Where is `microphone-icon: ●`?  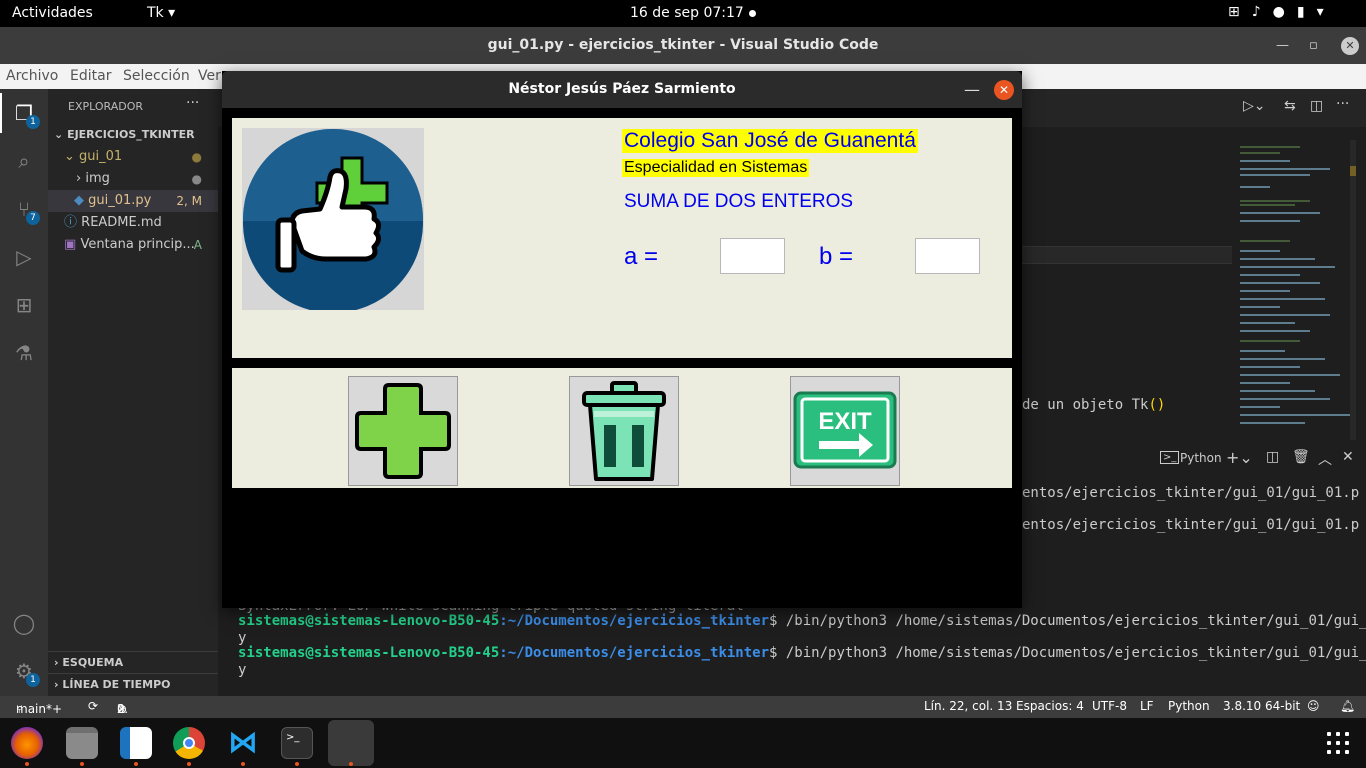
microphone-icon: ● is located at coordinates (1284, 12).